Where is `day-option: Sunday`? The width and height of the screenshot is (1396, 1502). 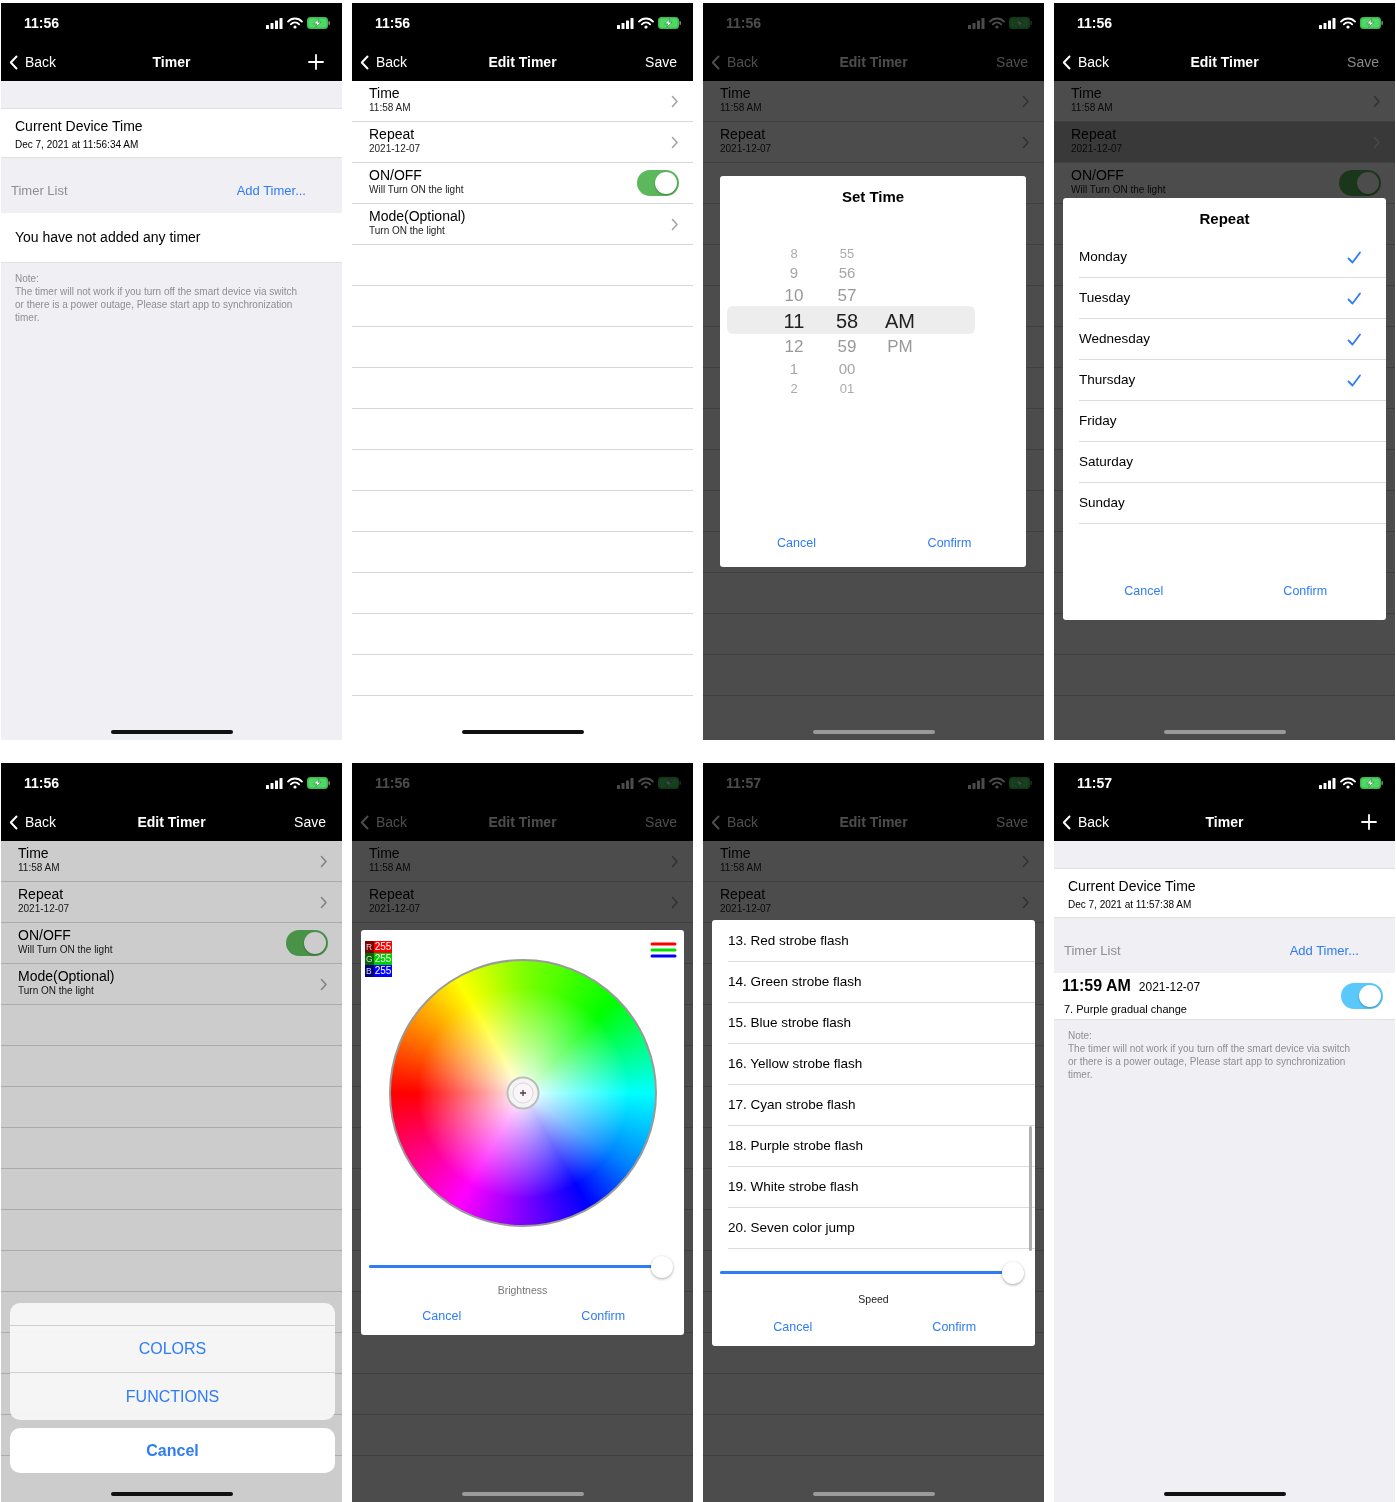
day-option: Sunday is located at coordinates (1232, 503).